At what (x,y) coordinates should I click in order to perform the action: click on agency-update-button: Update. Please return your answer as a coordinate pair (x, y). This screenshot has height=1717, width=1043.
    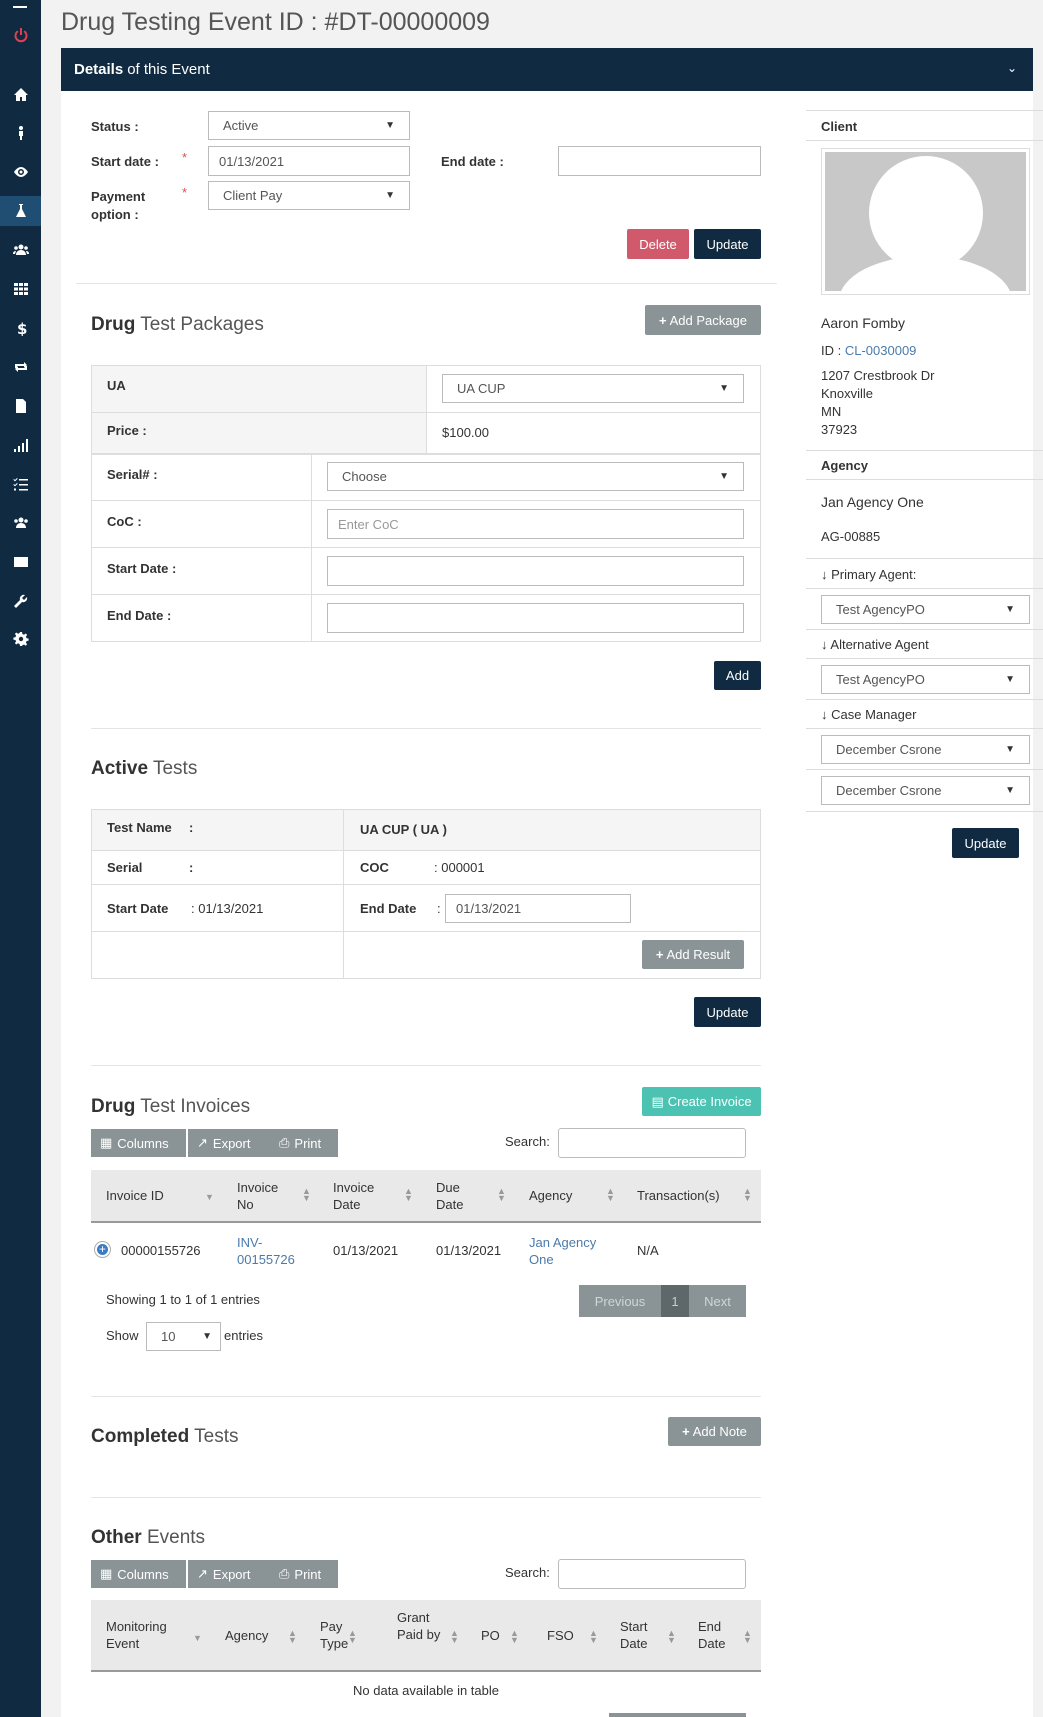
    Looking at the image, I should click on (985, 843).